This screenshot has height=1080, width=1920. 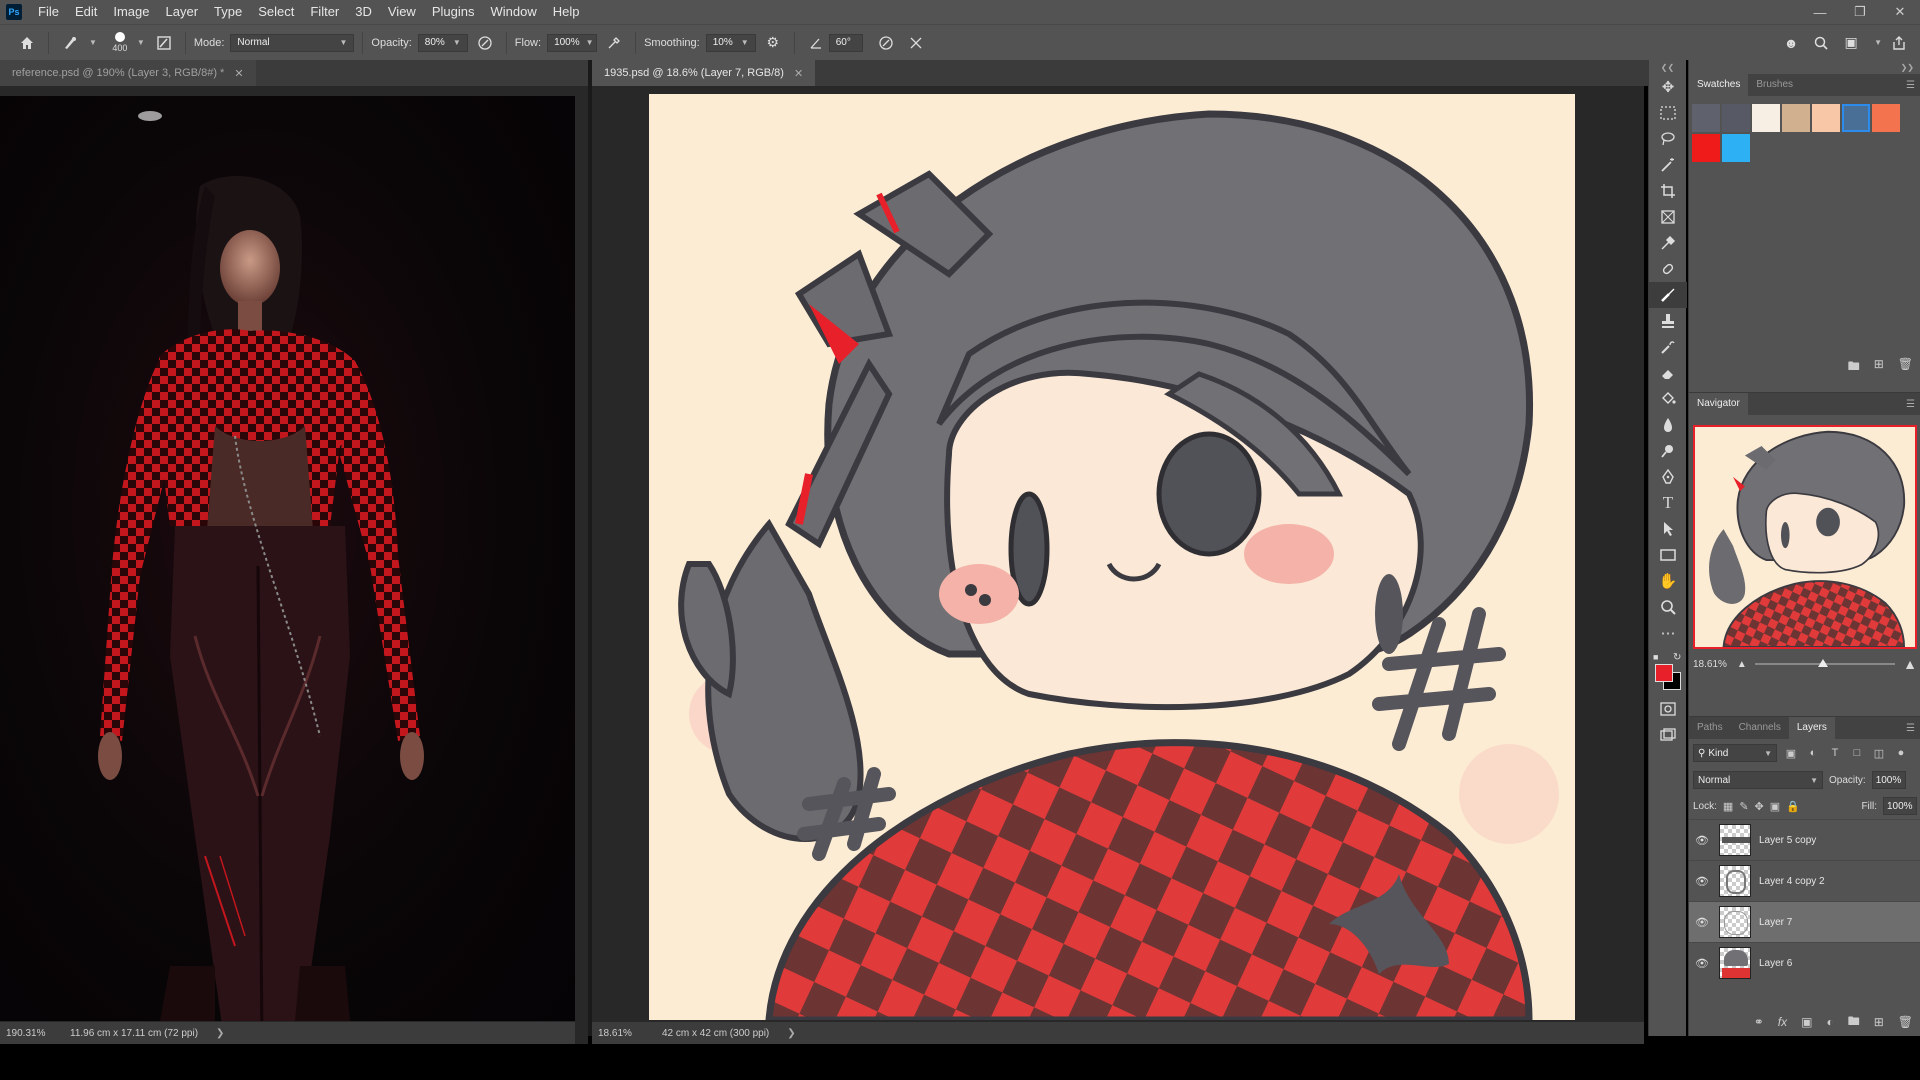 What do you see at coordinates (1775, 806) in the screenshot?
I see `lock-artboard-icon: ▣` at bounding box center [1775, 806].